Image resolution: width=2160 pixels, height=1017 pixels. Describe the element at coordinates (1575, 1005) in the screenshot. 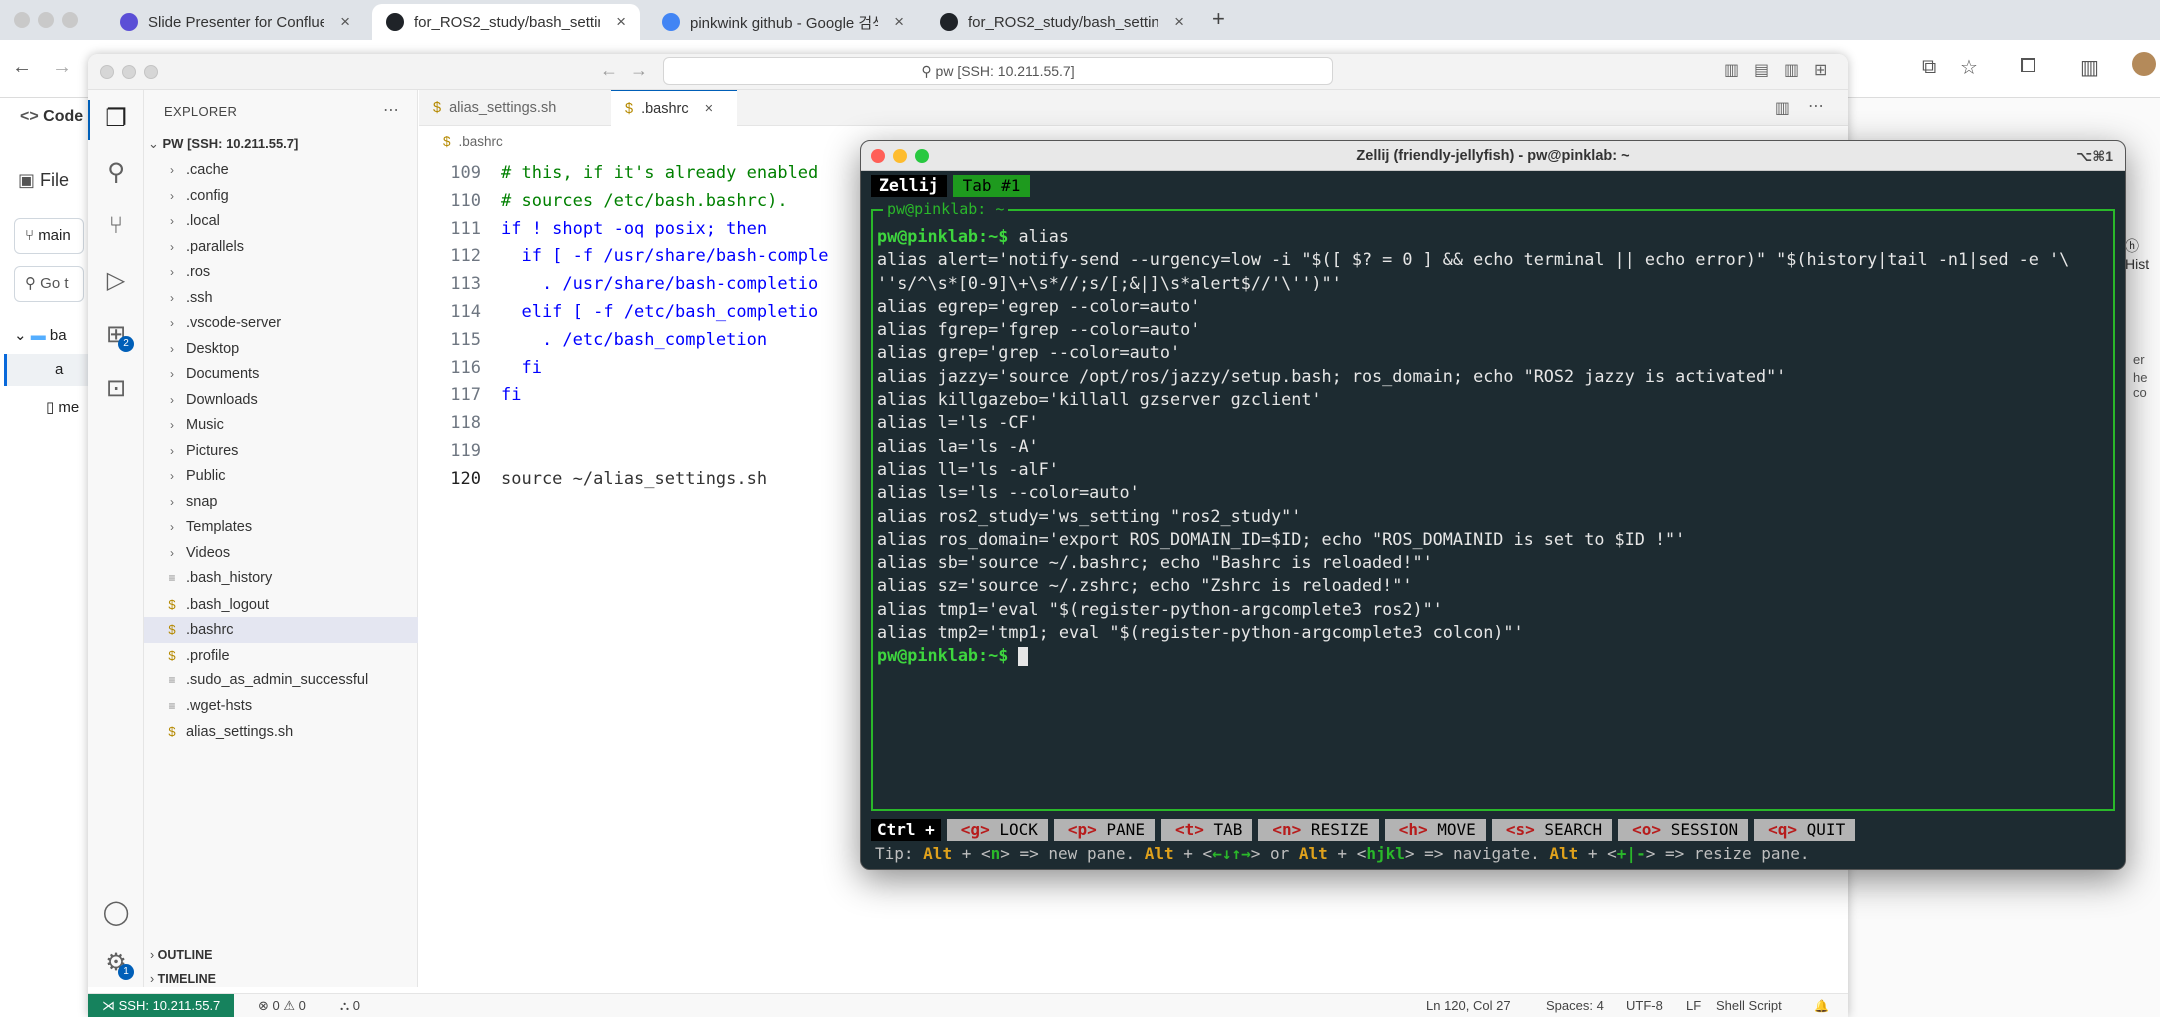

I see `indentation-status: Spaces: 4` at that location.